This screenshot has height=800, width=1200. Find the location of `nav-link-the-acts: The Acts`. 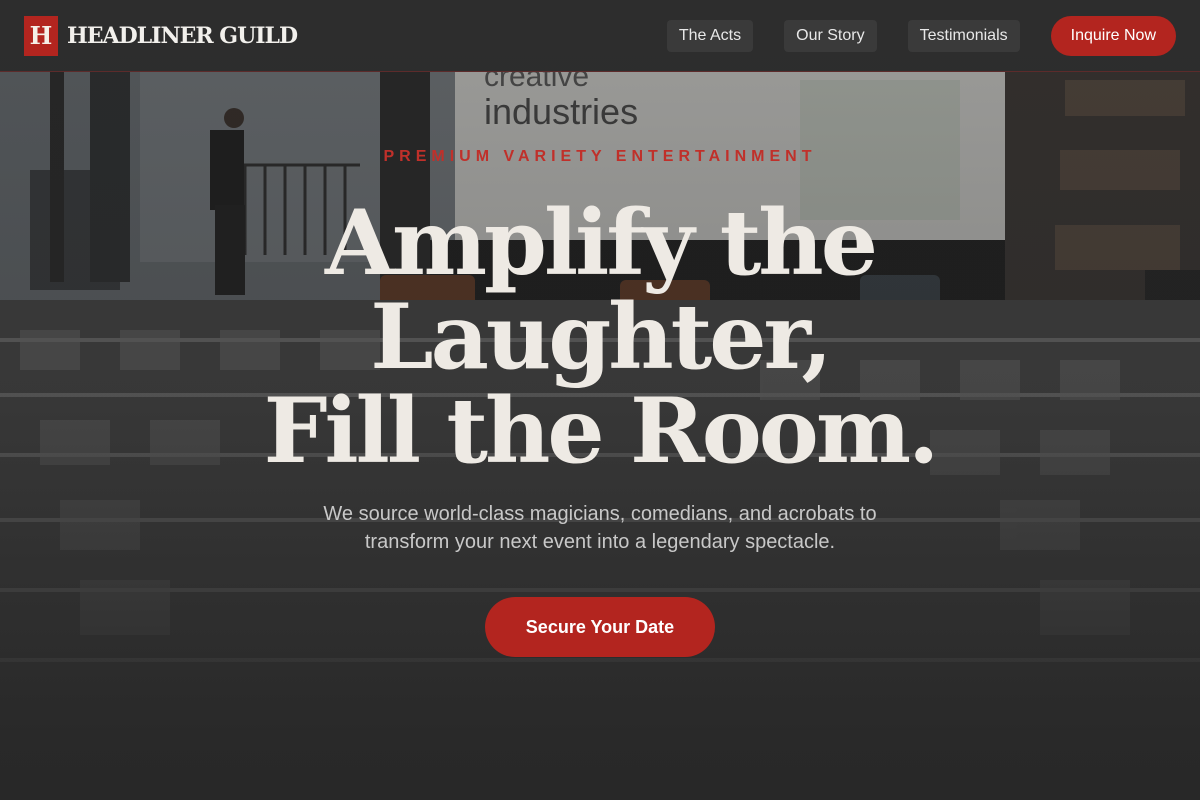

nav-link-the-acts: The Acts is located at coordinates (710, 35).